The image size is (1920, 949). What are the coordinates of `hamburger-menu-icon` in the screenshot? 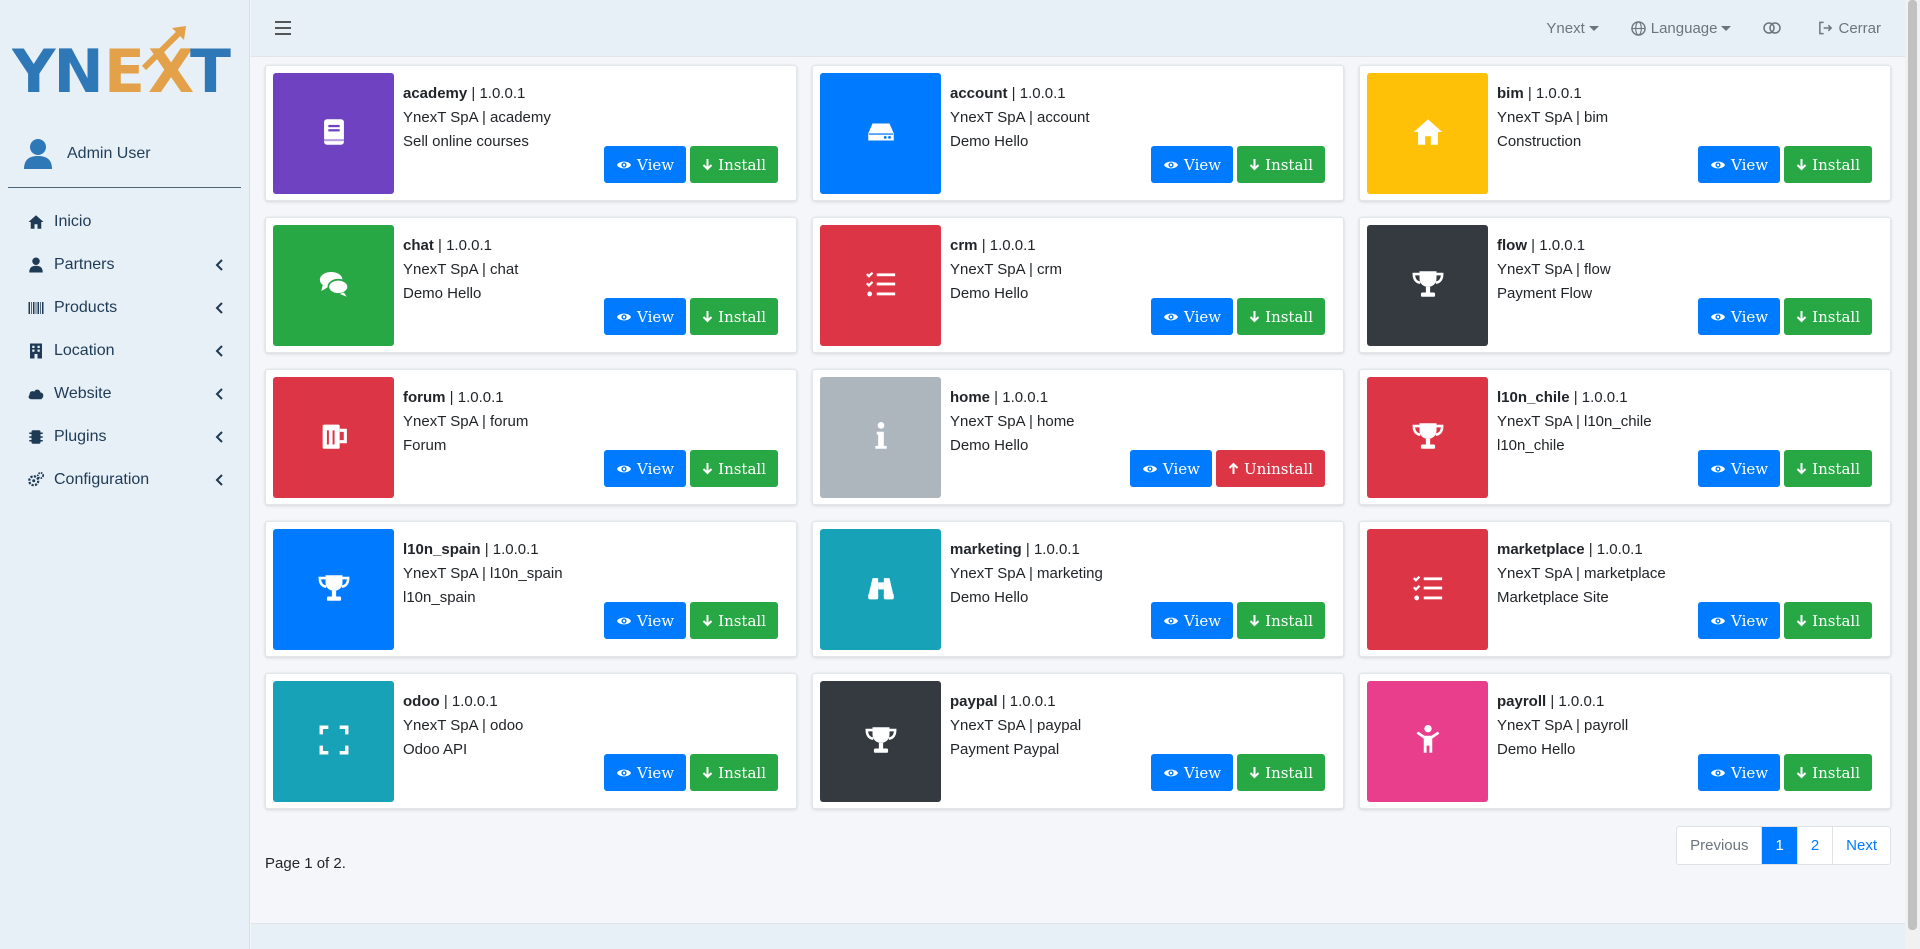 It's located at (283, 28).